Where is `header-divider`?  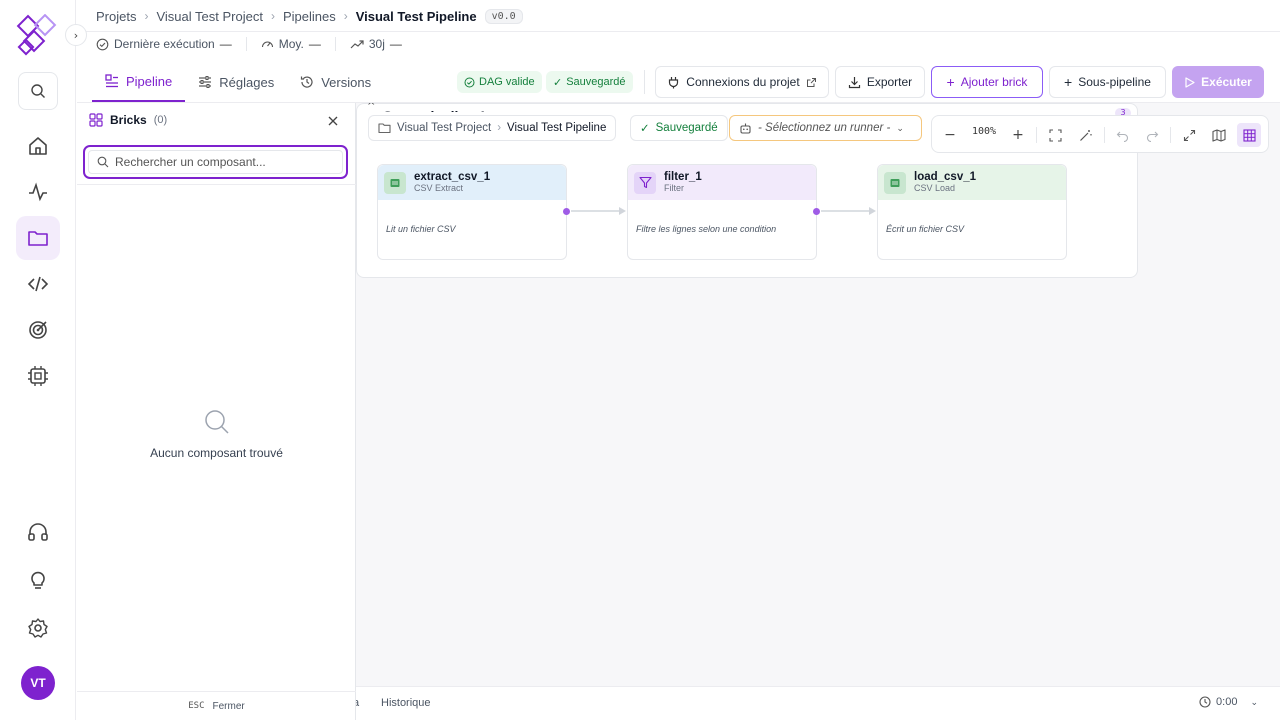 header-divider is located at coordinates (678, 31).